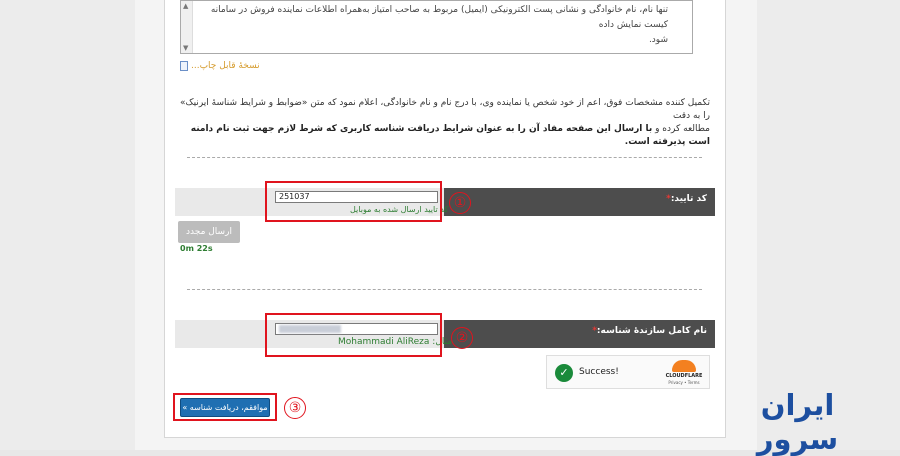  Describe the element at coordinates (196, 248) in the screenshot. I see `resend-timer: 0m 22s` at that location.